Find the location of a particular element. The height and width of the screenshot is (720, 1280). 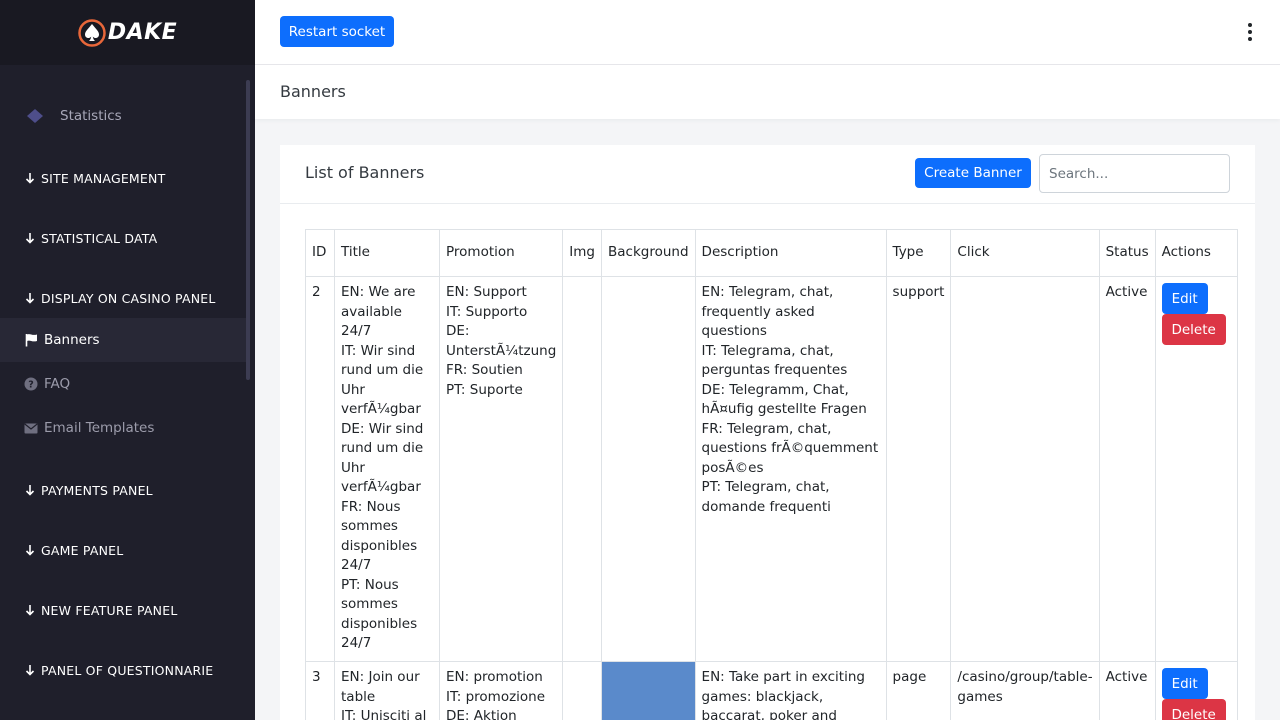

promotion-line: DE: UnterstÃ¼tzung is located at coordinates (501, 341).